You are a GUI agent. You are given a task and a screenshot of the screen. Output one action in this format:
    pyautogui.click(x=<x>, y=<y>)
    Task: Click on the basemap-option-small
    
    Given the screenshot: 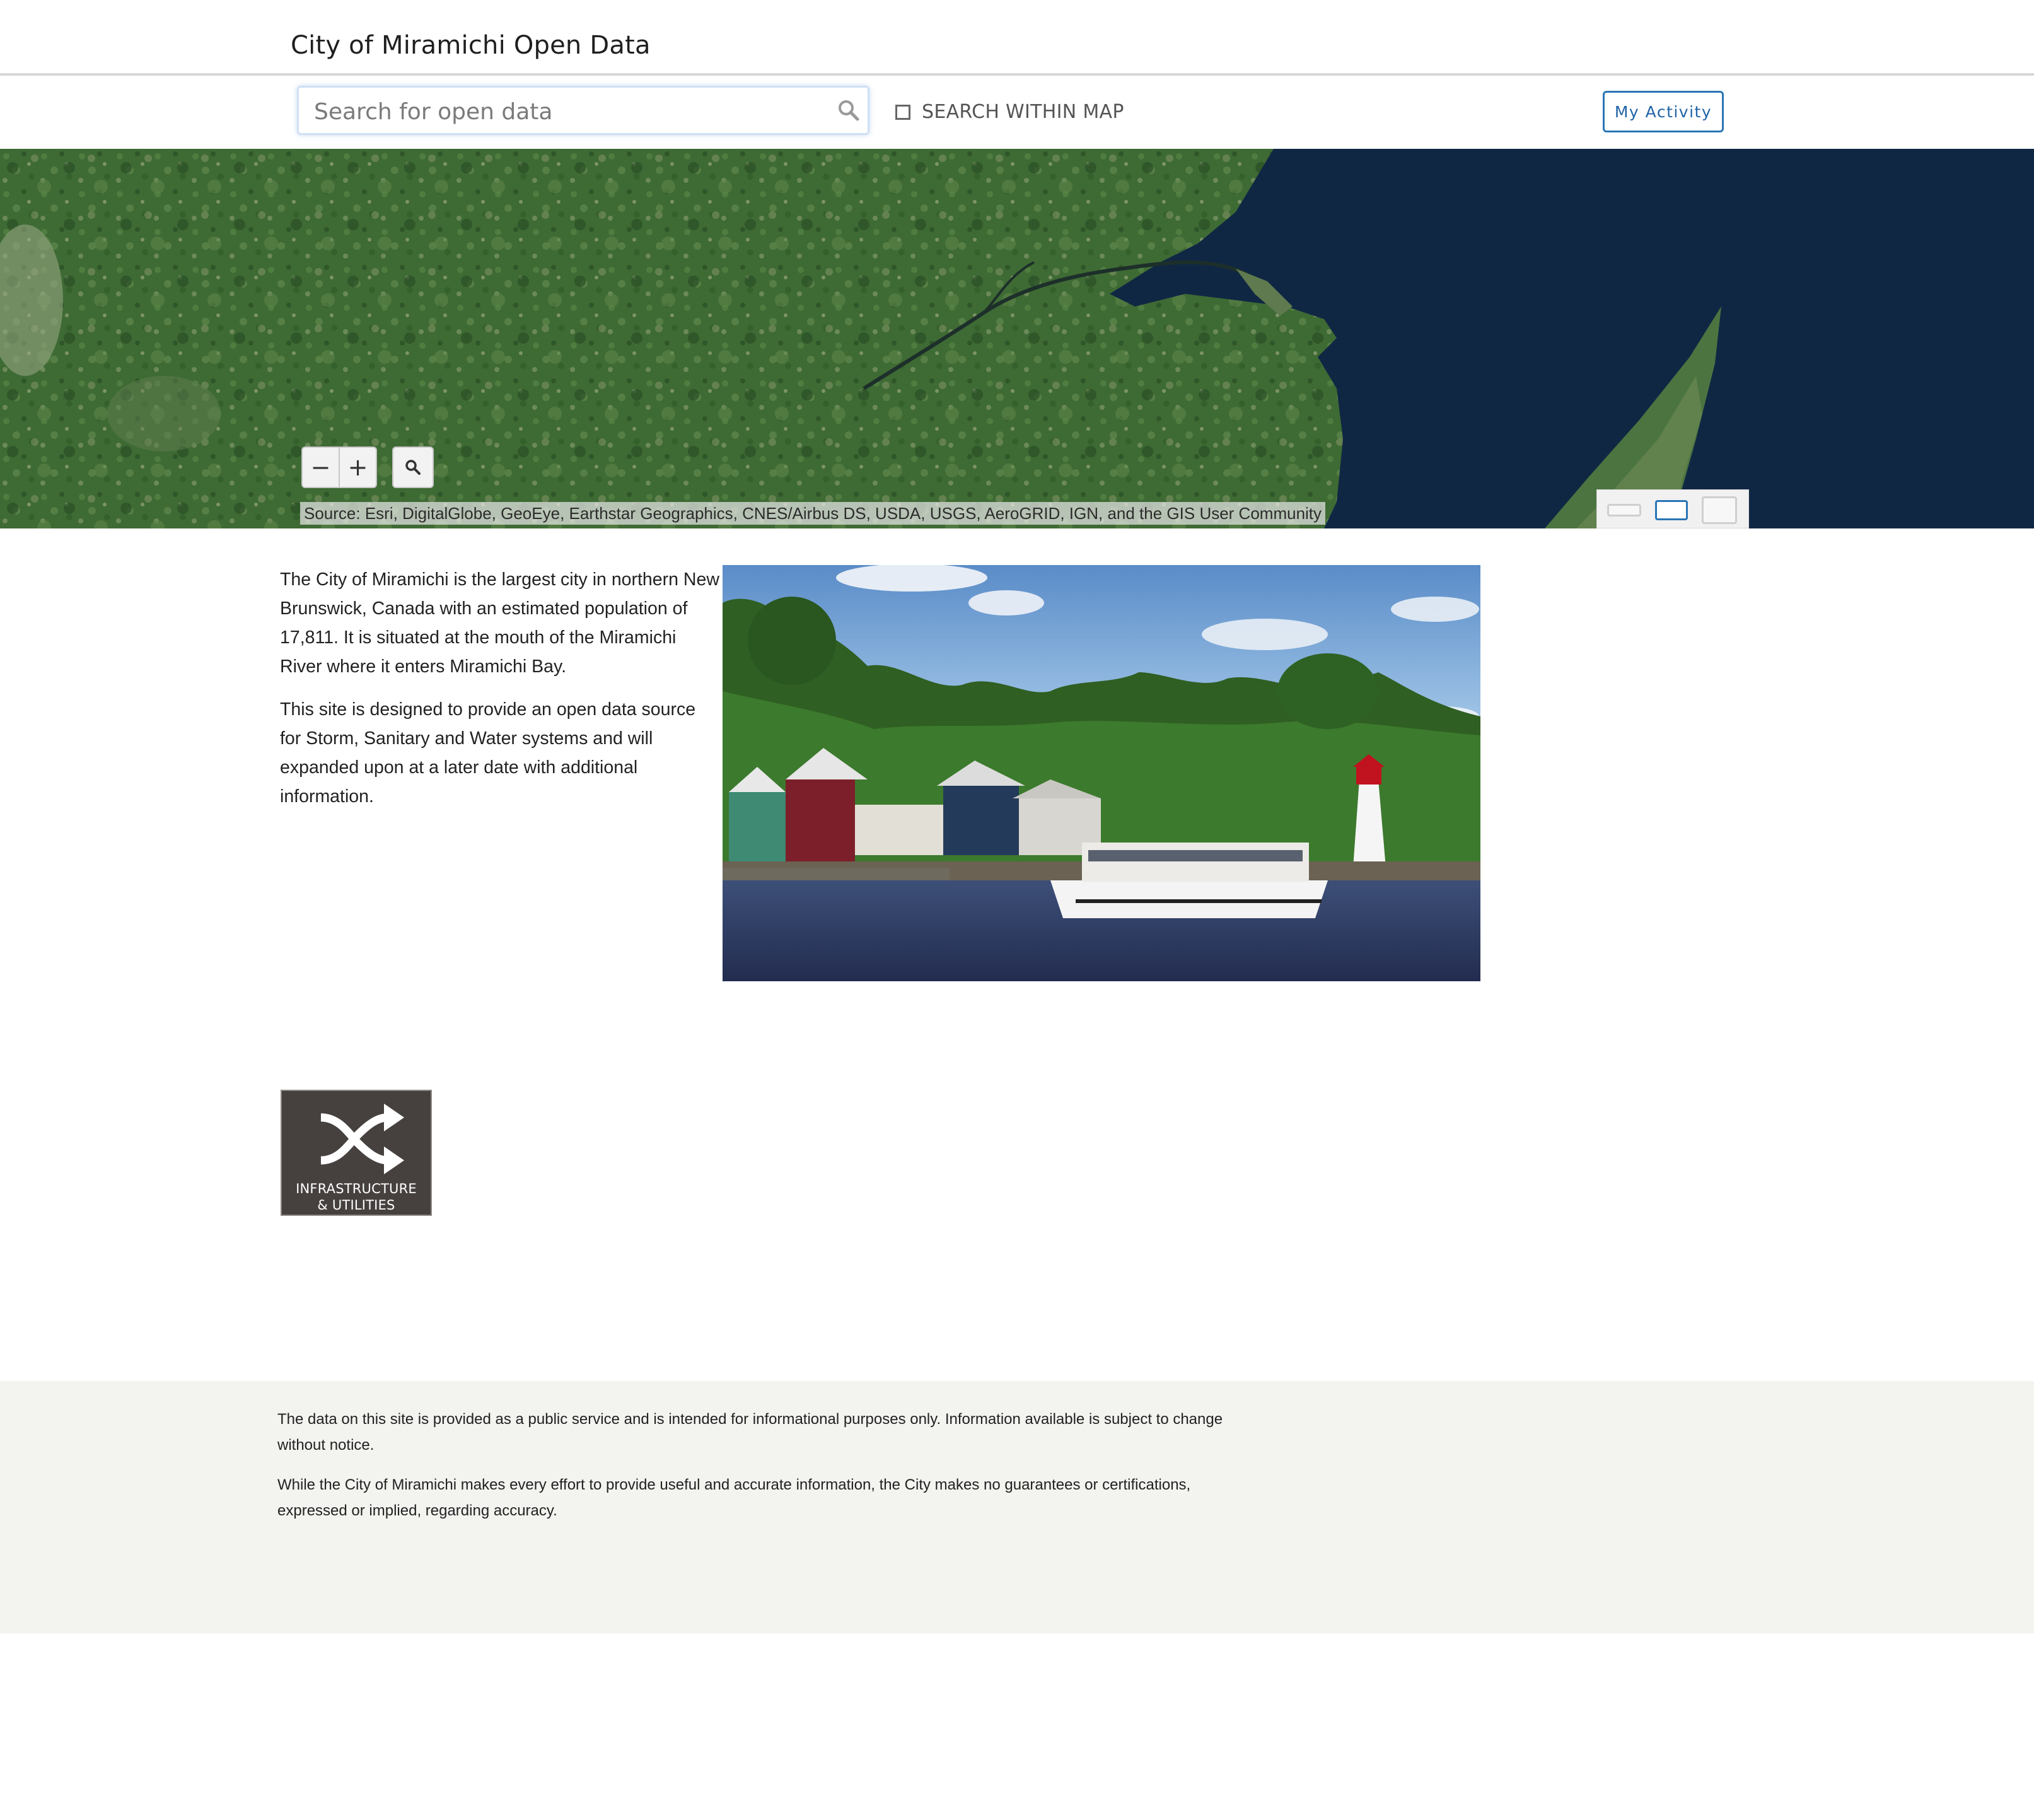 What is the action you would take?
    pyautogui.click(x=1624, y=510)
    